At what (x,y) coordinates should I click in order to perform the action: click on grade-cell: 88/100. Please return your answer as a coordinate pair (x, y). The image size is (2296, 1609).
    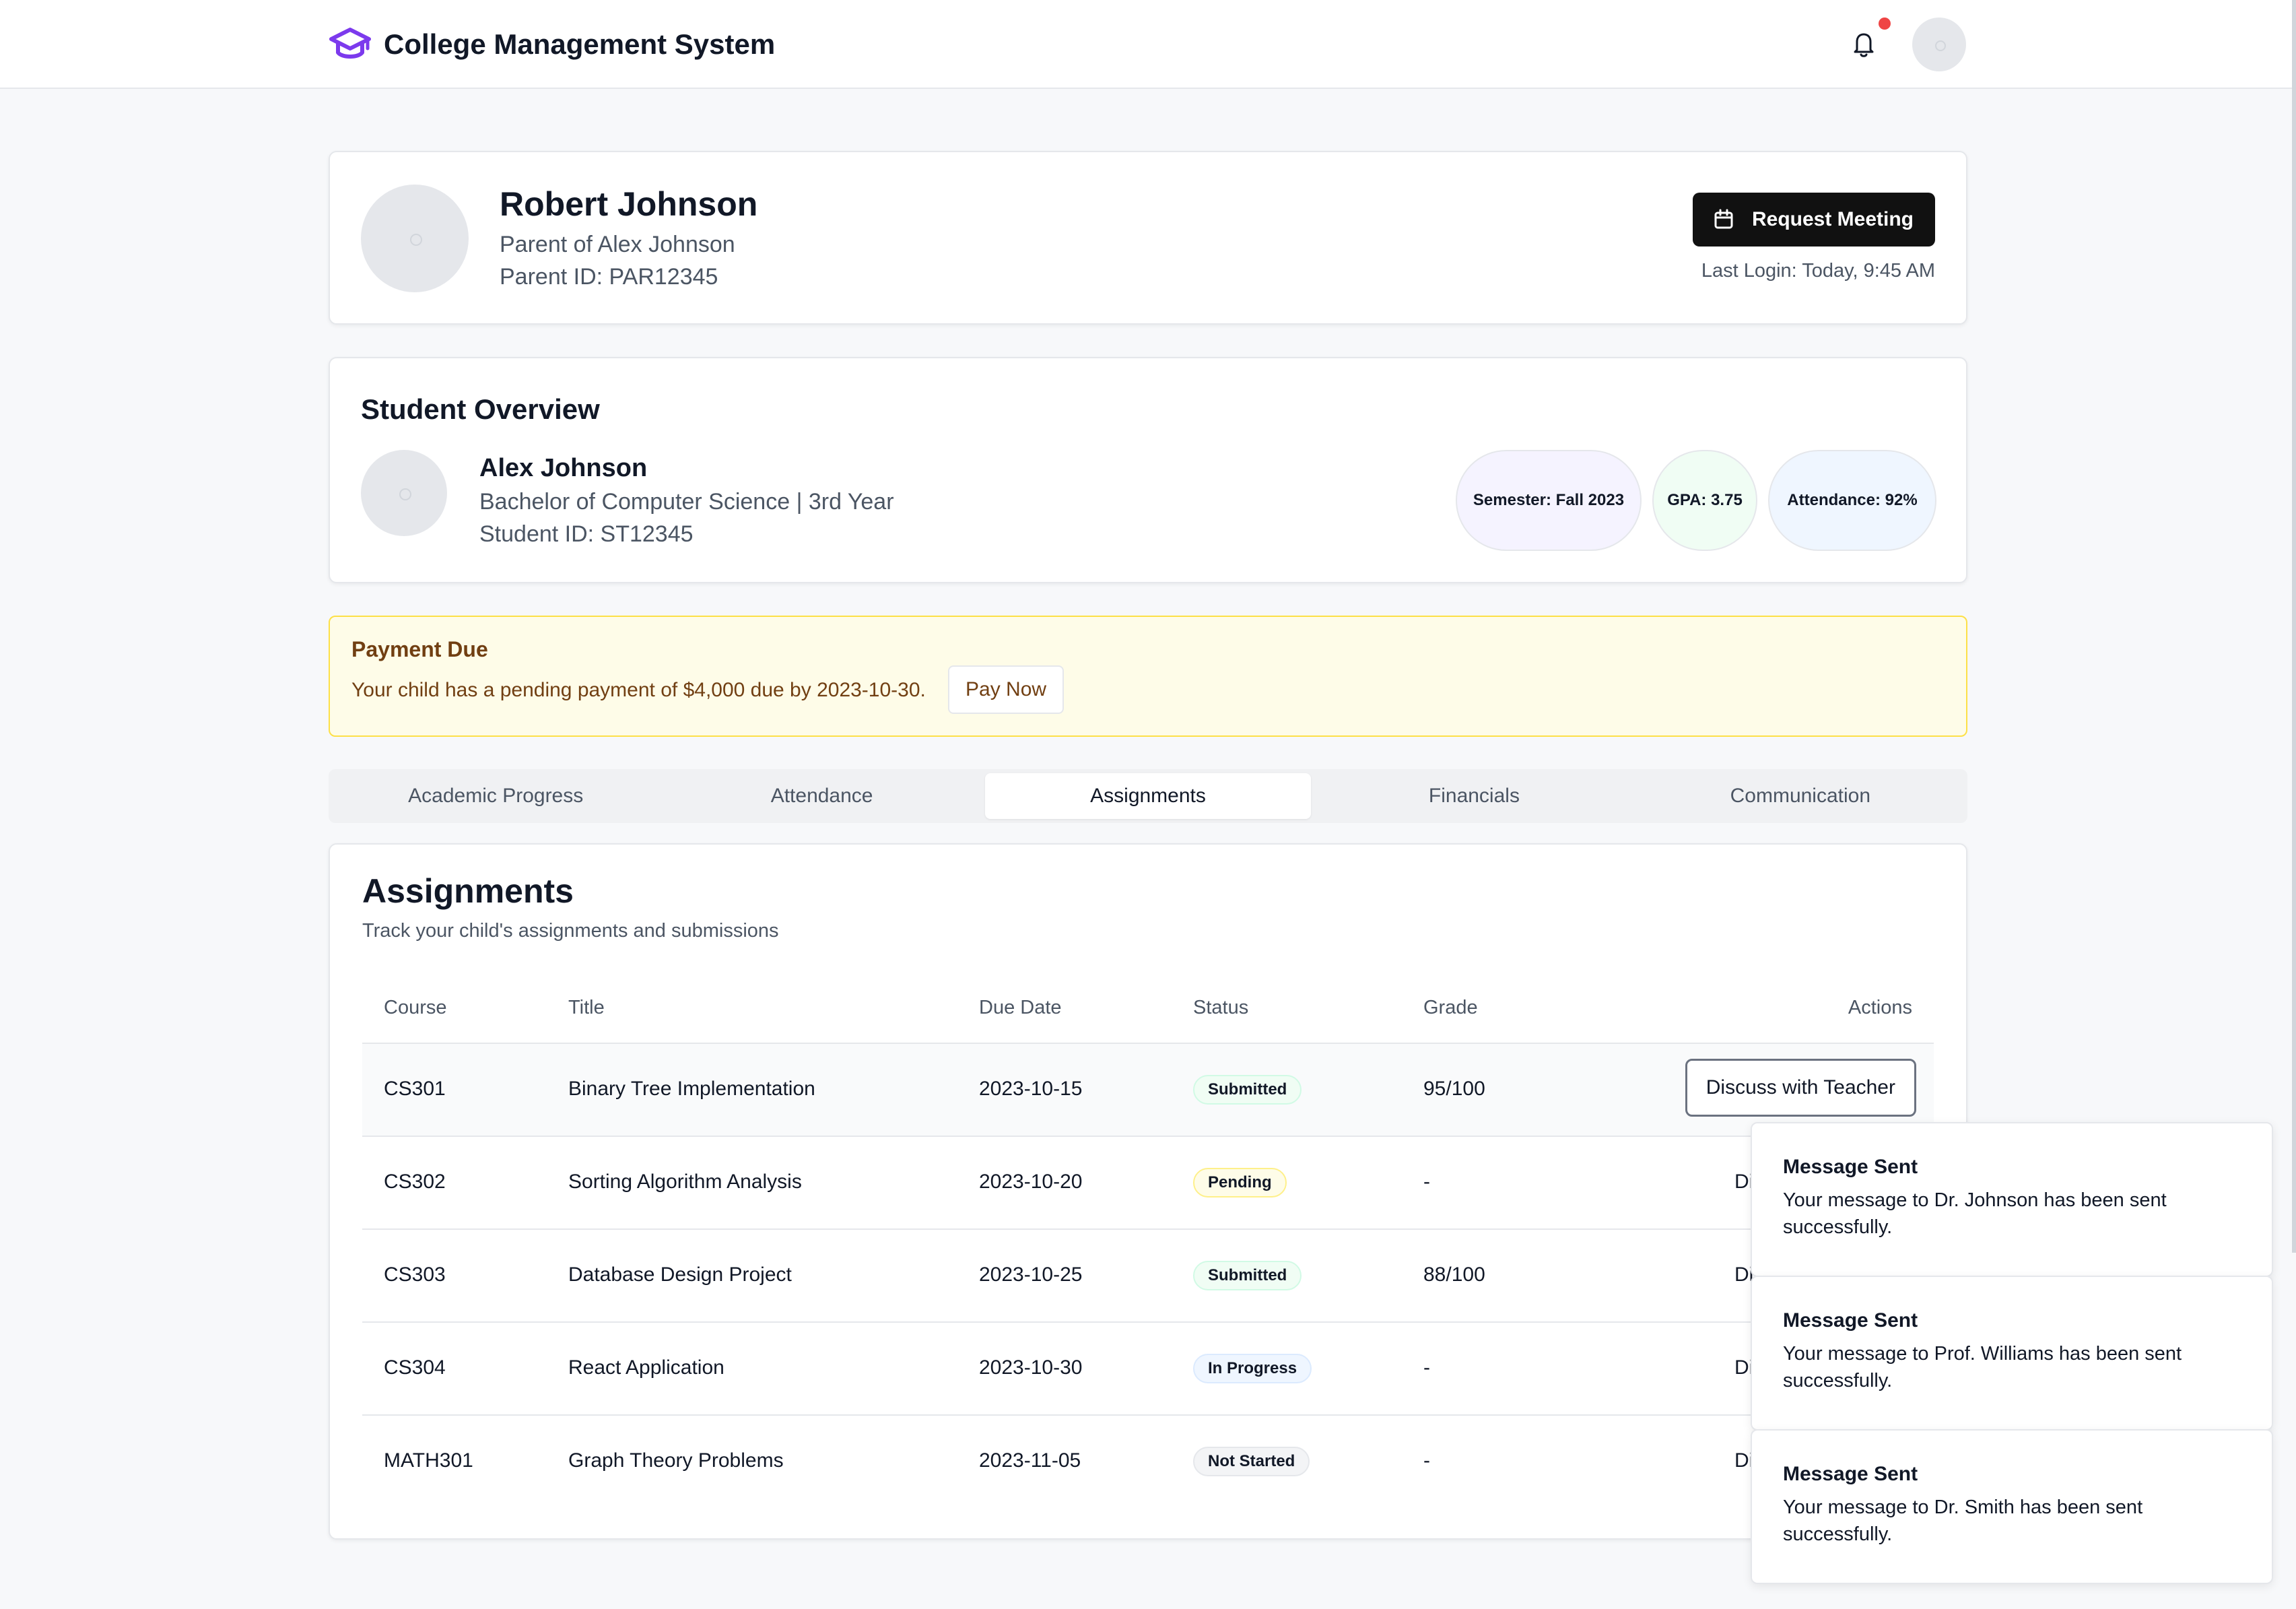
    Looking at the image, I should click on (1454, 1274).